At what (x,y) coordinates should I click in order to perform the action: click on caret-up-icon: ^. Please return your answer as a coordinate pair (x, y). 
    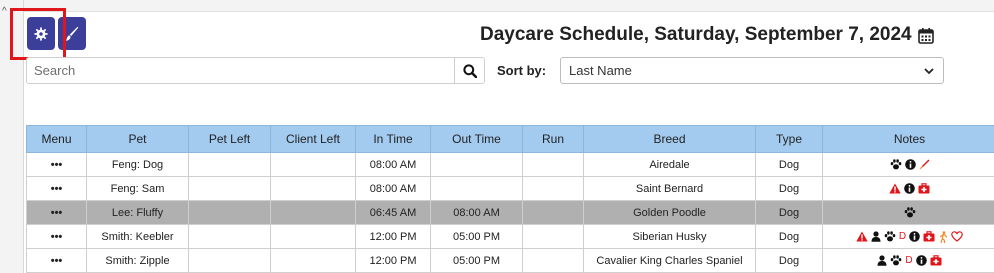
    Looking at the image, I should click on (4, 11).